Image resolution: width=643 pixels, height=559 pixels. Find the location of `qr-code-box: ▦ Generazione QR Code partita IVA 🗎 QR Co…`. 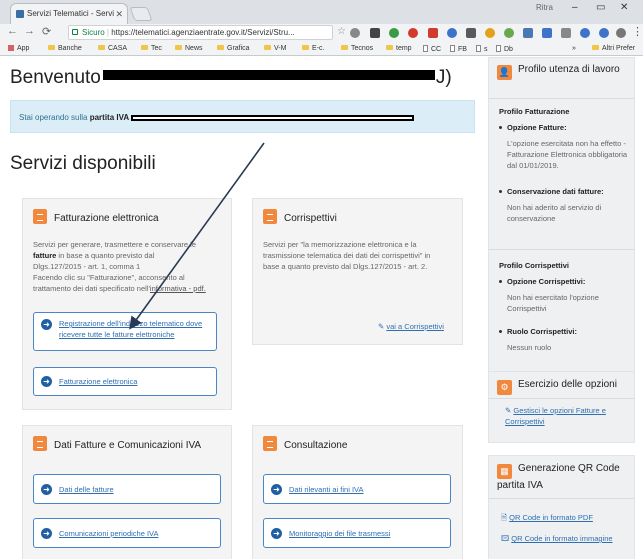

qr-code-box: ▦ Generazione QR Code partita IVA 🗎 QR Co… is located at coordinates (561, 507).